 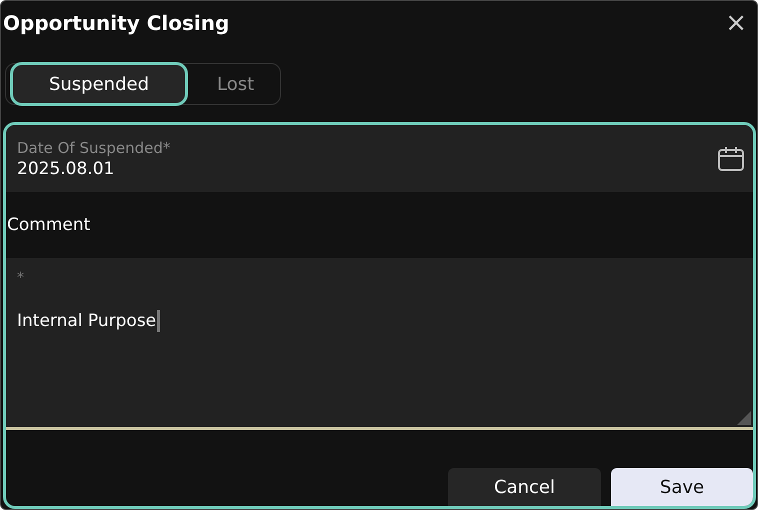 I want to click on dialog-title: Opportunity Closing, so click(x=116, y=23).